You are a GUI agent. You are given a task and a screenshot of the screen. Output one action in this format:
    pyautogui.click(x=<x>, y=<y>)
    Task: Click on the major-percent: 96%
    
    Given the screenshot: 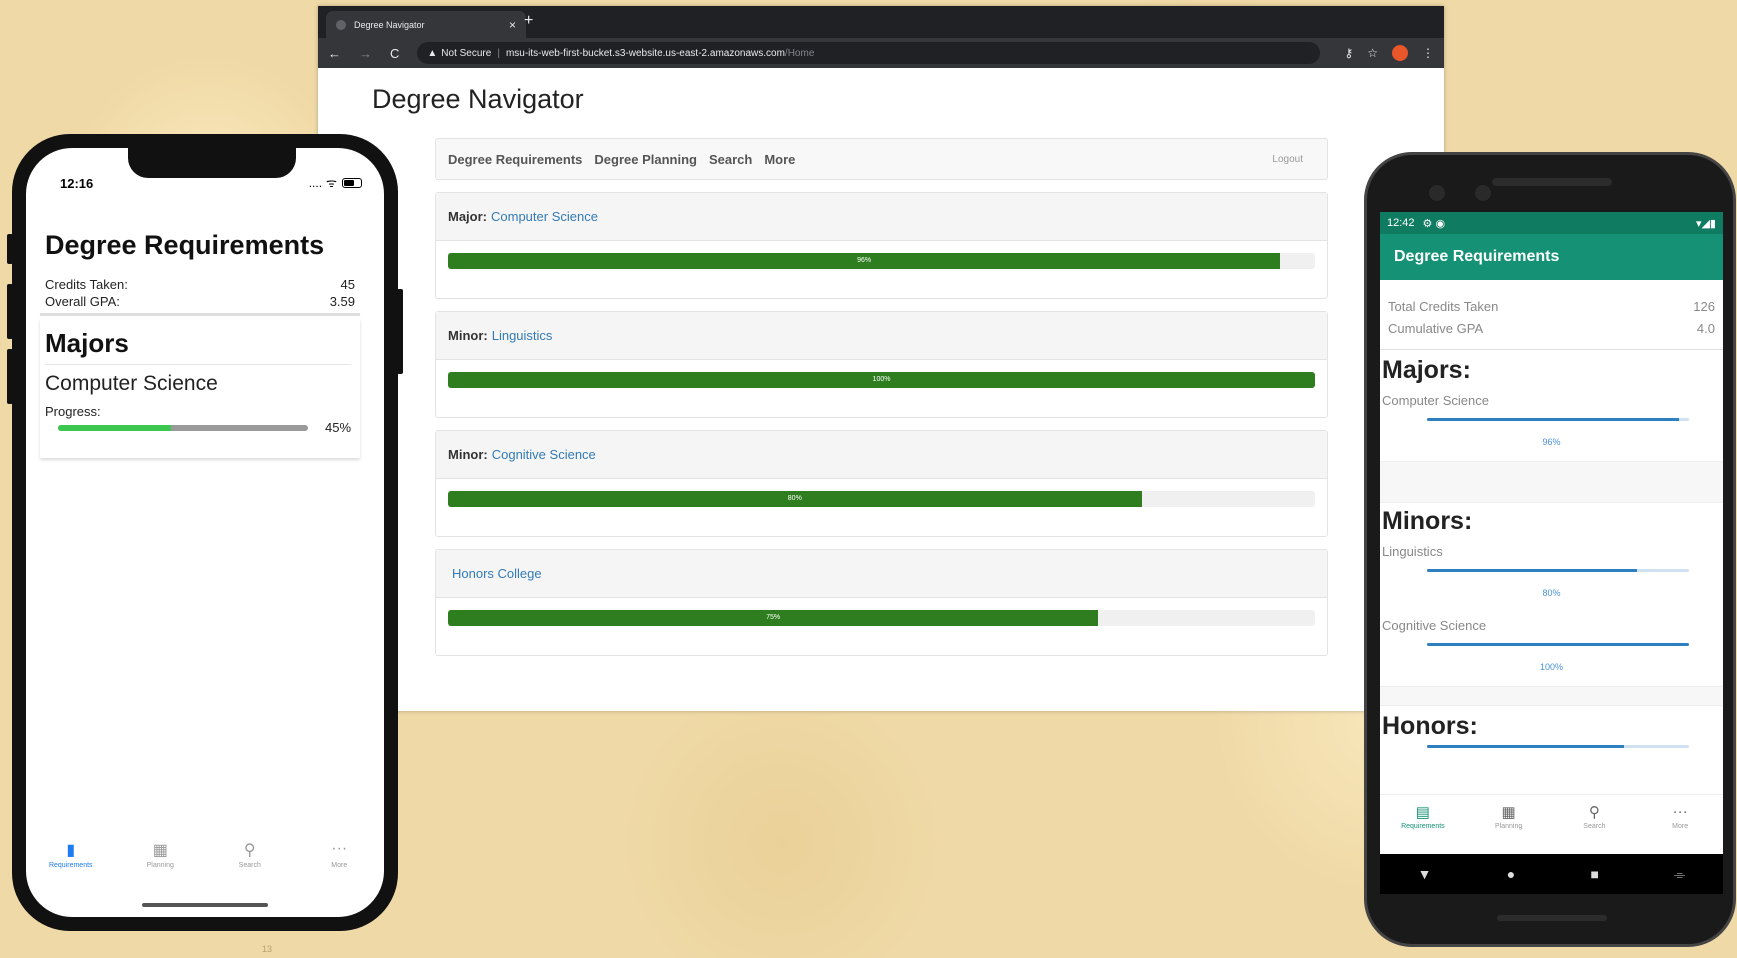 What is the action you would take?
    pyautogui.click(x=1551, y=442)
    